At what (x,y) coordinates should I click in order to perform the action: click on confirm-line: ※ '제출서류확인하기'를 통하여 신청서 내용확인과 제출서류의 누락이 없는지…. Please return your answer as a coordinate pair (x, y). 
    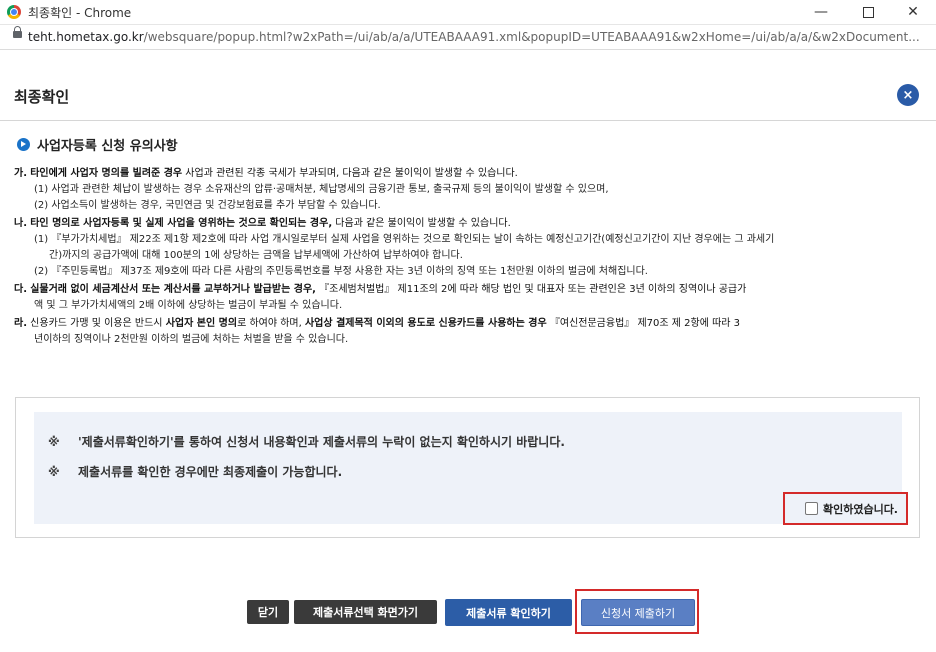
    Looking at the image, I should click on (306, 441).